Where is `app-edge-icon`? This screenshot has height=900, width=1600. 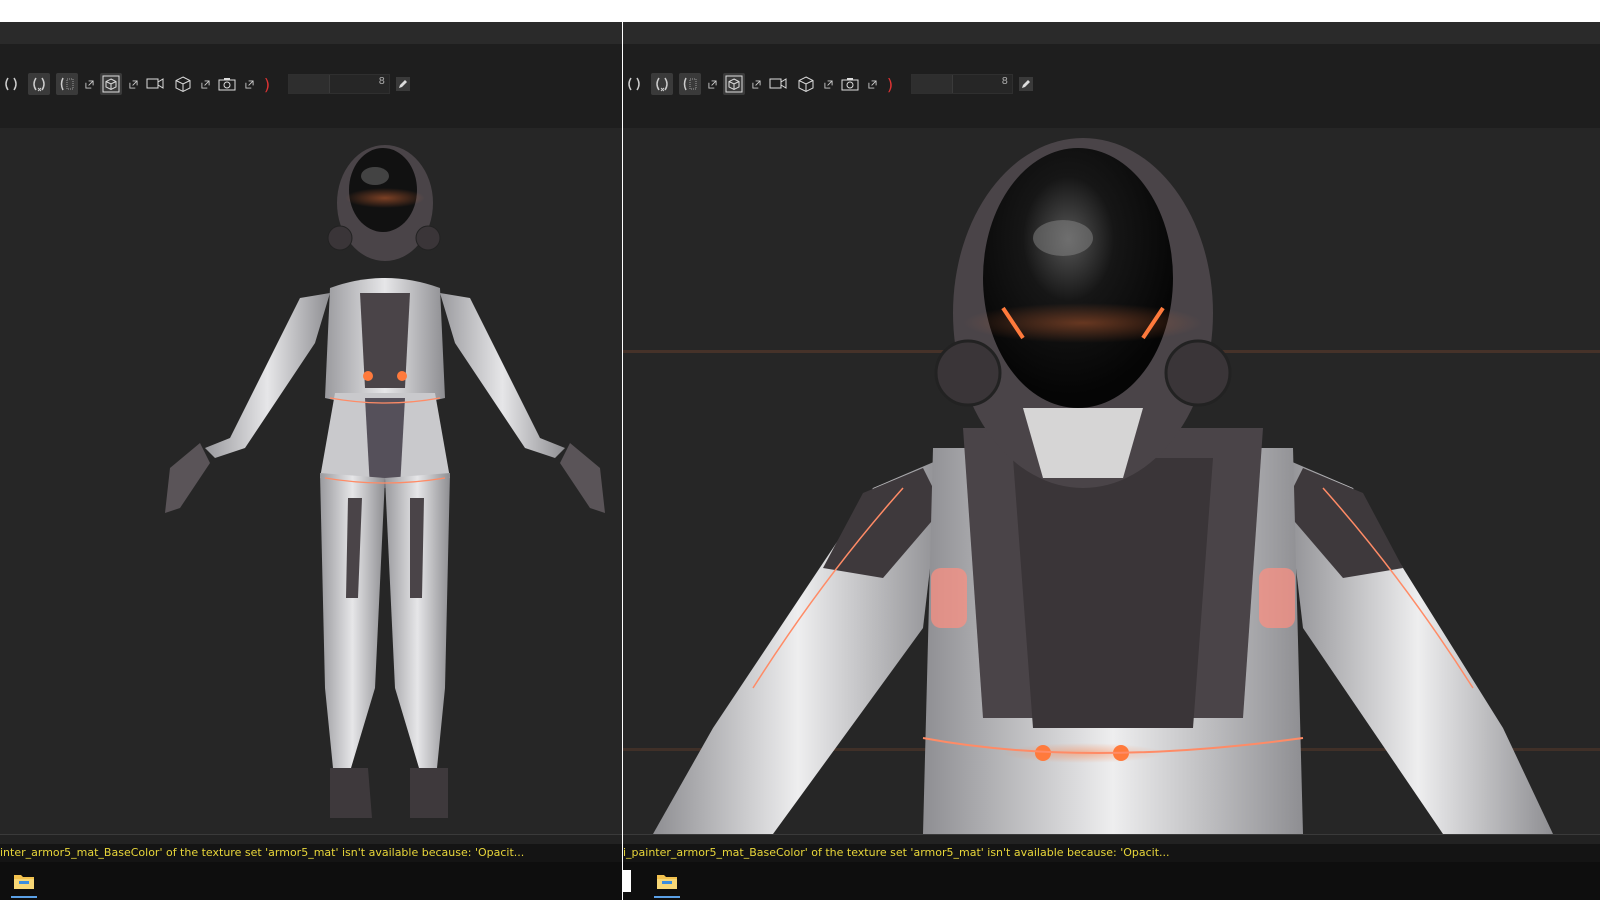
app-edge-icon is located at coordinates (627, 881).